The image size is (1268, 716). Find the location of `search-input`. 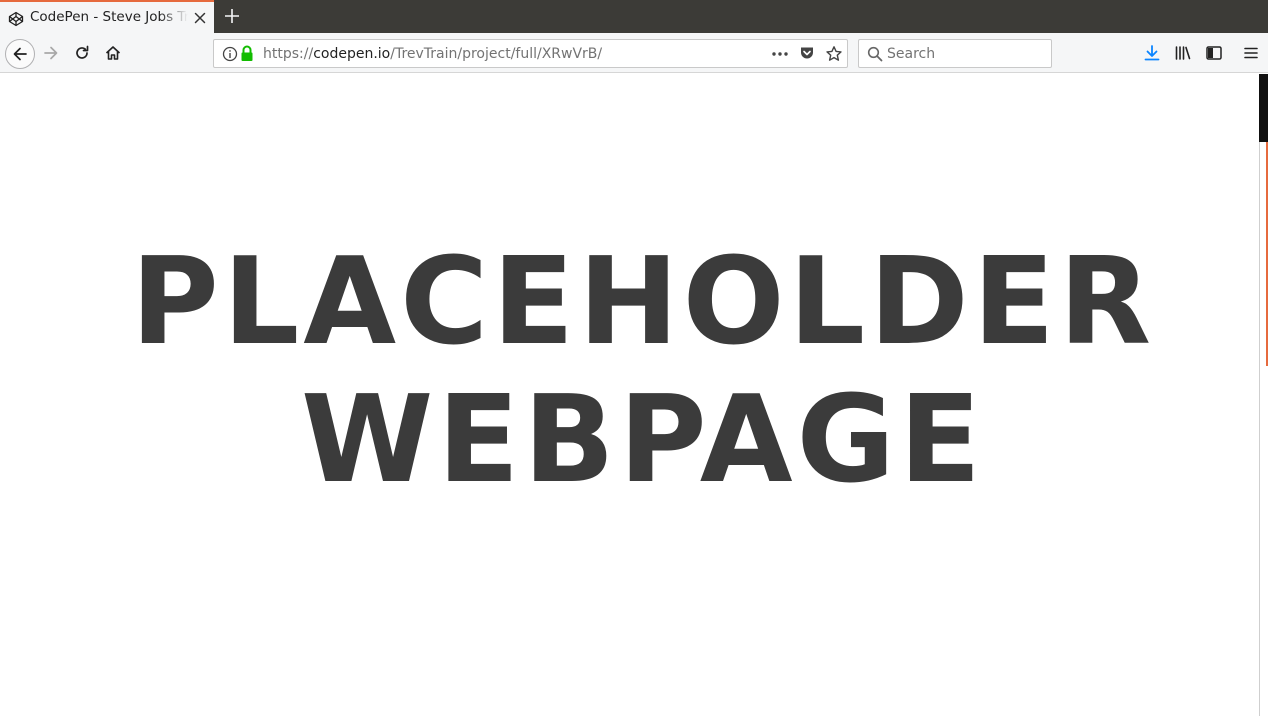

search-input is located at coordinates (967, 54).